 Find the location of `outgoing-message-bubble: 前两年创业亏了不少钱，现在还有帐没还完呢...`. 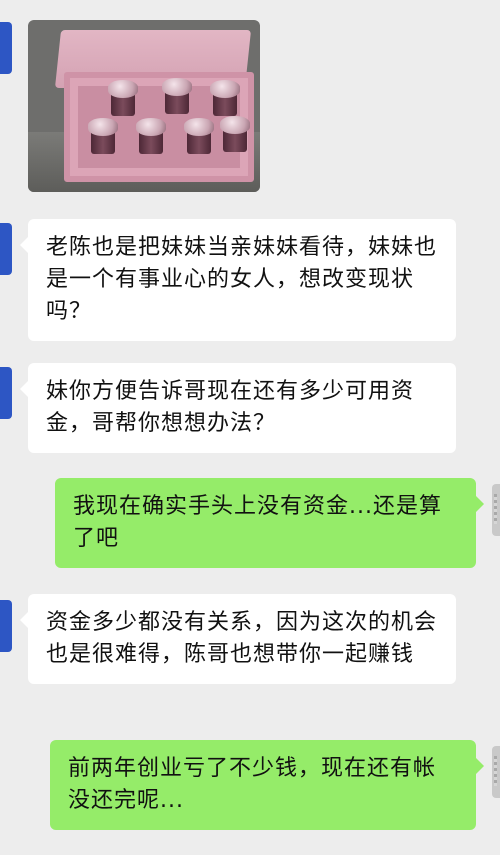

outgoing-message-bubble: 前两年创业亏了不少钱，现在还有帐没还完呢... is located at coordinates (267, 785).